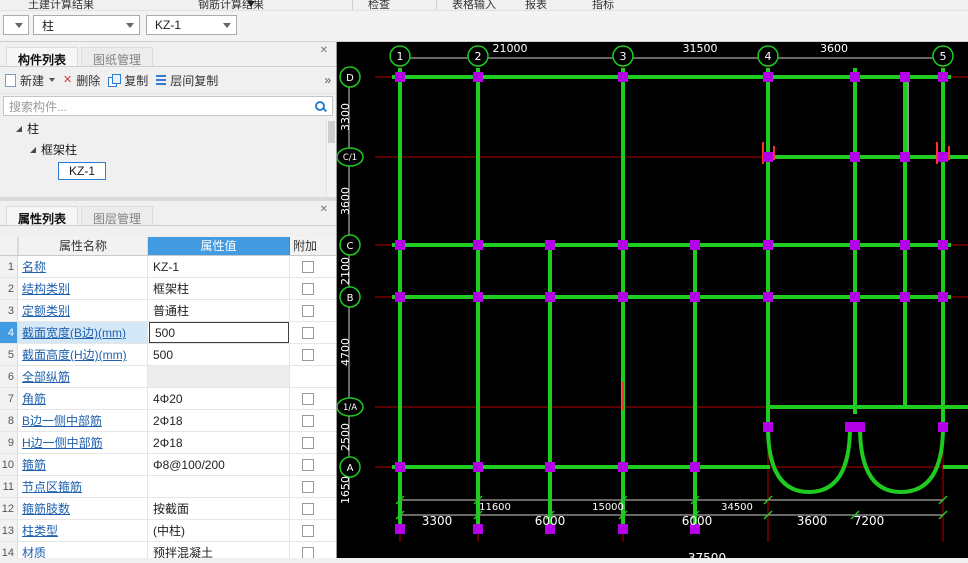 Image resolution: width=968 pixels, height=563 pixels. I want to click on property-name: 角筋, so click(83, 398).